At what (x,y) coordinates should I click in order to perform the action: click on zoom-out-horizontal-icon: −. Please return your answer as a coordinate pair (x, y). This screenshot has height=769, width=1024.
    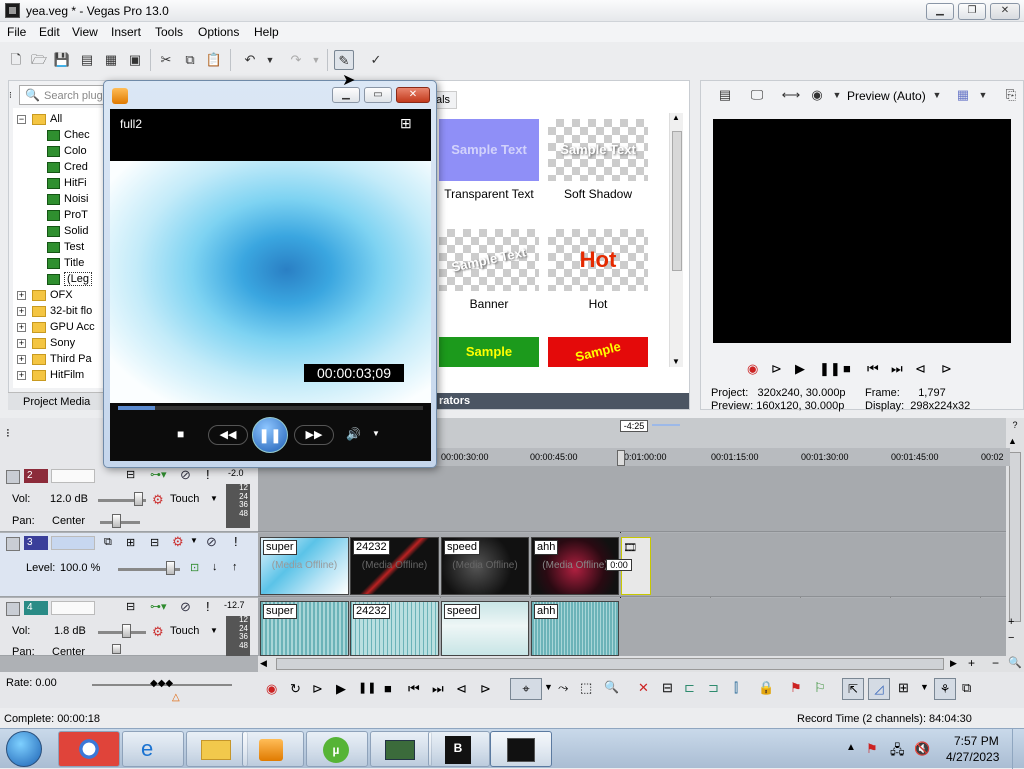
    Looking at the image, I should click on (995, 663).